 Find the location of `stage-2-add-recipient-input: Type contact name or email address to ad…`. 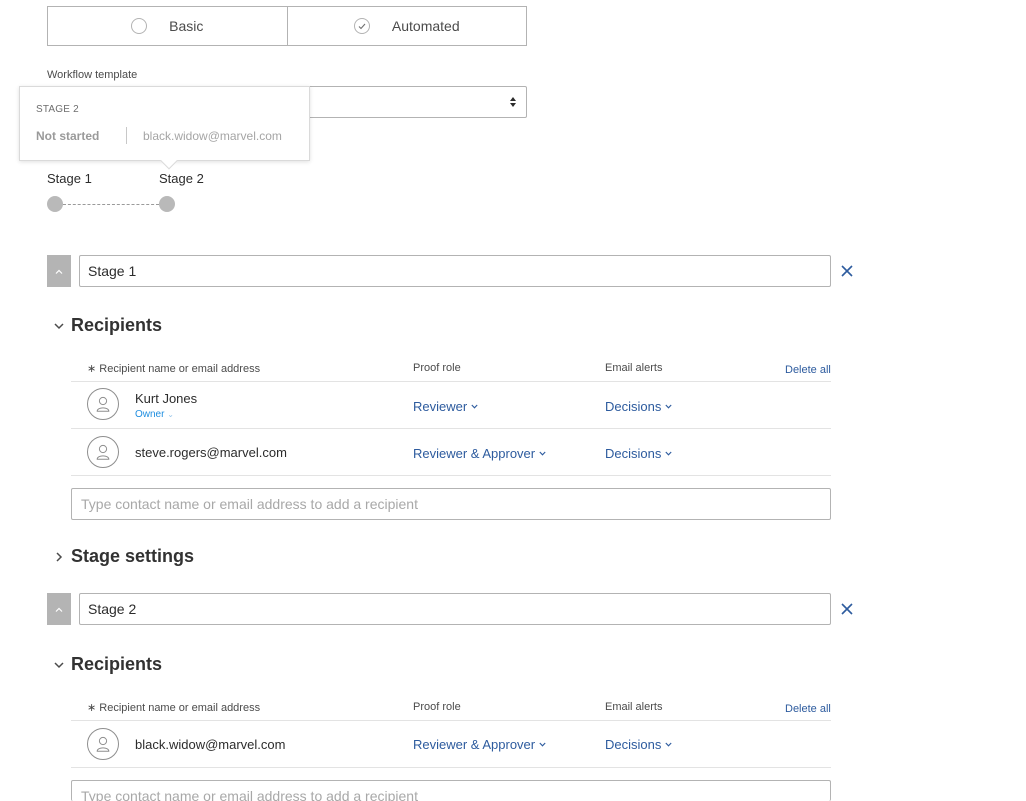

stage-2-add-recipient-input: Type contact name or email address to ad… is located at coordinates (451, 790).